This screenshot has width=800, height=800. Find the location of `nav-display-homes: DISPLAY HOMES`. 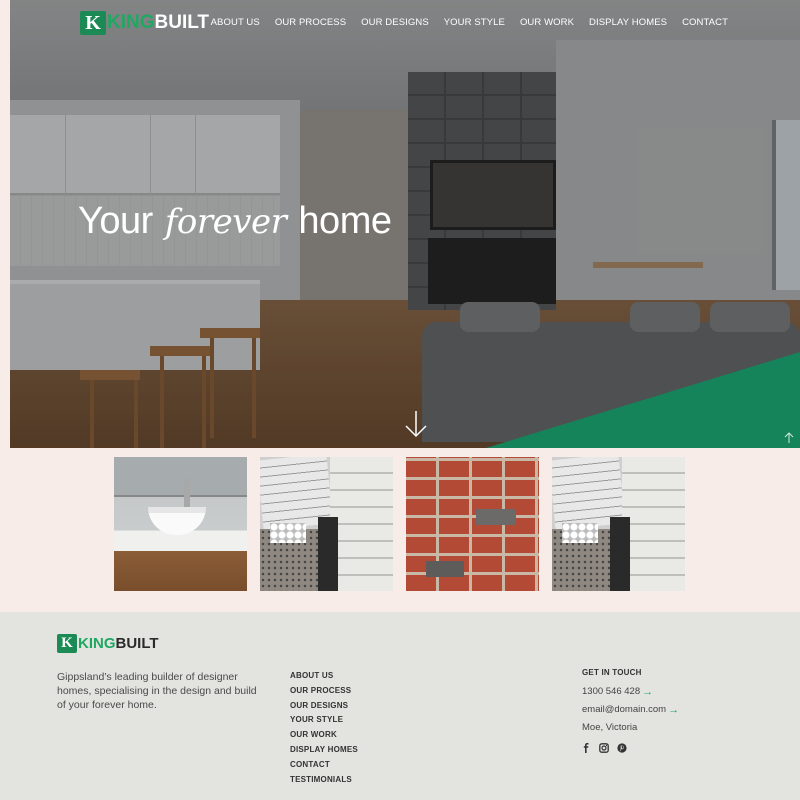

nav-display-homes: DISPLAY HOMES is located at coordinates (628, 22).